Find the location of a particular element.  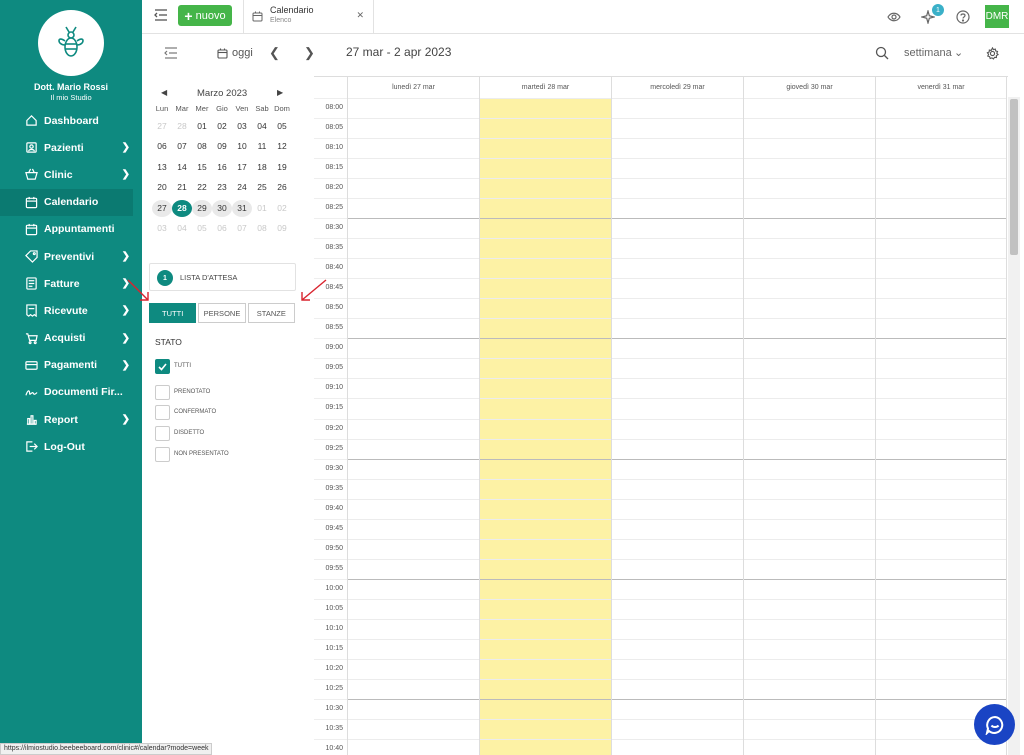

chat-button is located at coordinates (994, 724).